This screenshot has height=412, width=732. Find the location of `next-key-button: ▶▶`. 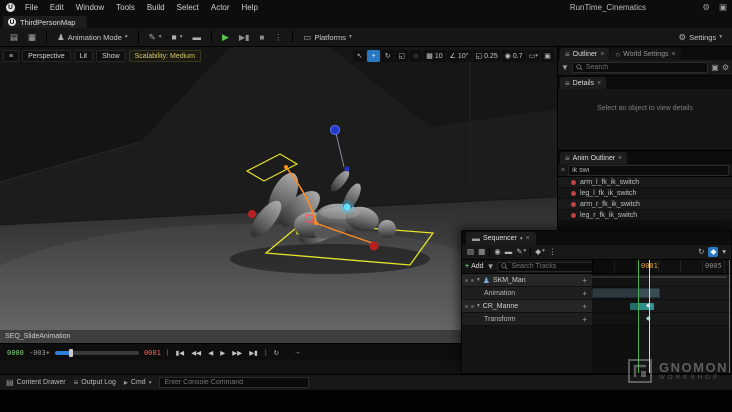

next-key-button: ▶▶ is located at coordinates (237, 353).